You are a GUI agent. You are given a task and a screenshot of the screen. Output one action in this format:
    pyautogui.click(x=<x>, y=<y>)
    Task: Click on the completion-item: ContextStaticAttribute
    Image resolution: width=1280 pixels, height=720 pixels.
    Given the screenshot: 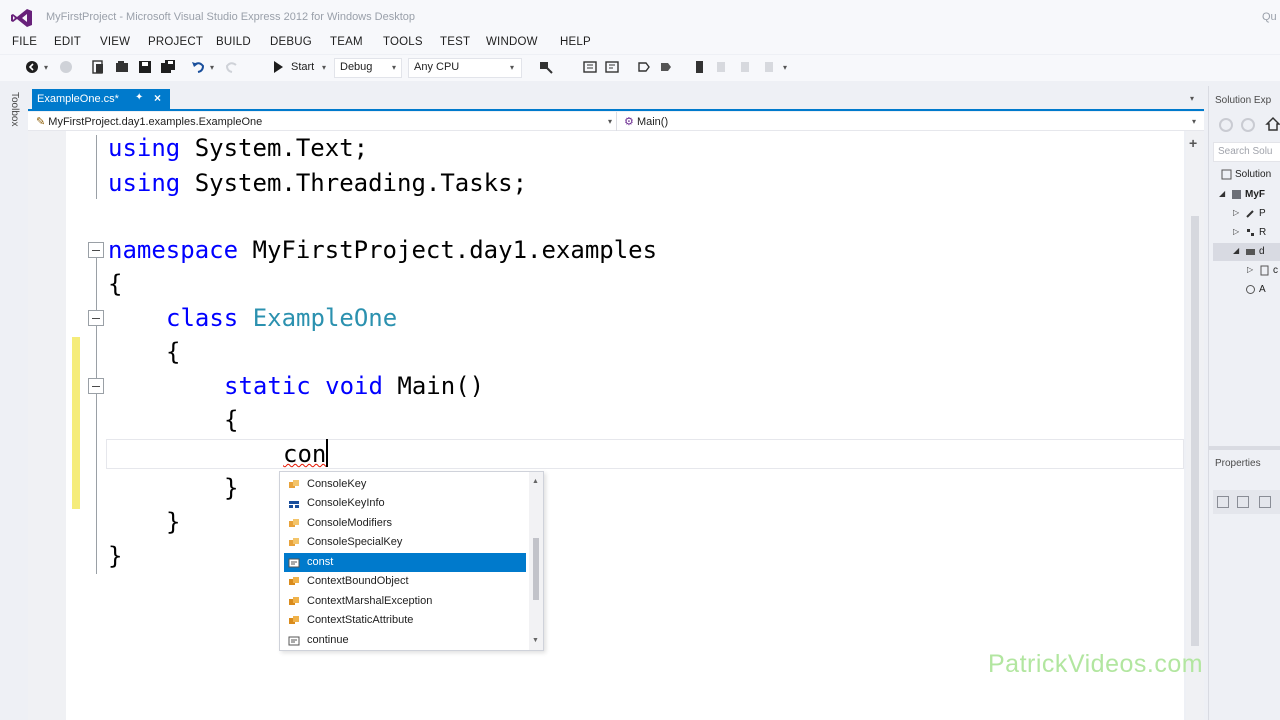 What is the action you would take?
    pyautogui.click(x=405, y=620)
    